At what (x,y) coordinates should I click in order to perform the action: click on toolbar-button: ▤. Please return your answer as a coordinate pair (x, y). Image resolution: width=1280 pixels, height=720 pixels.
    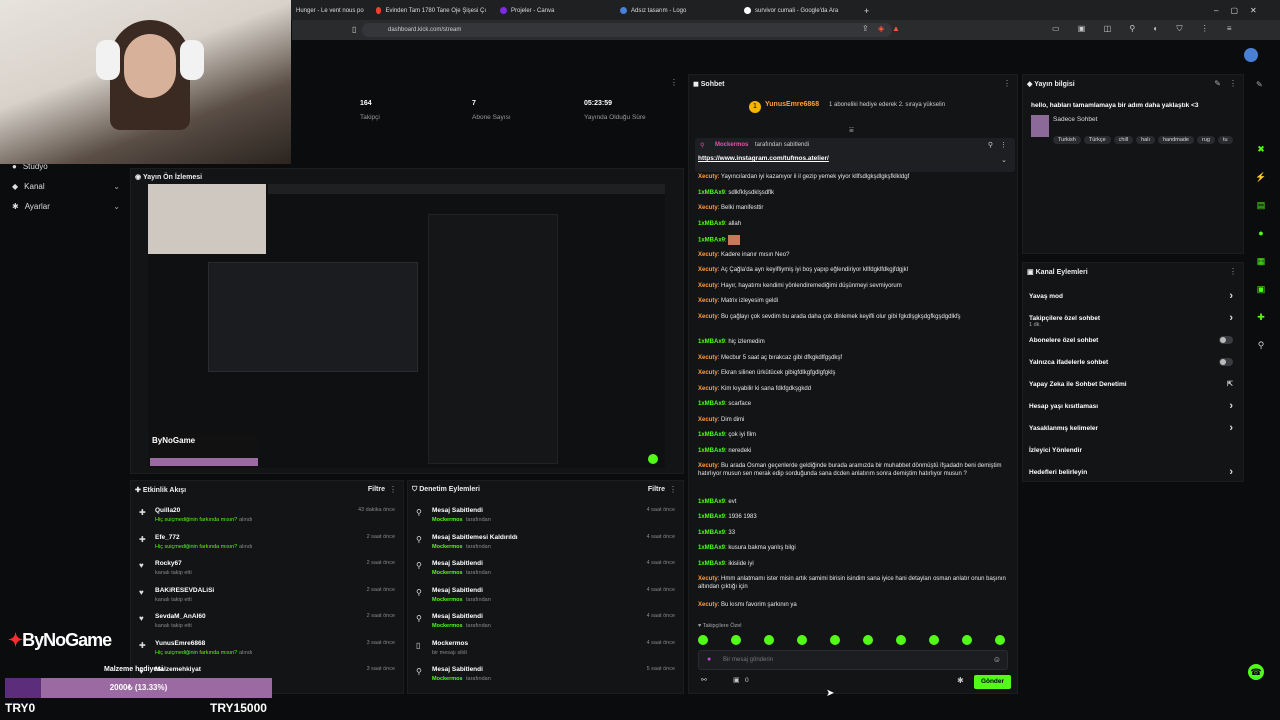
    Looking at the image, I should click on (1261, 205).